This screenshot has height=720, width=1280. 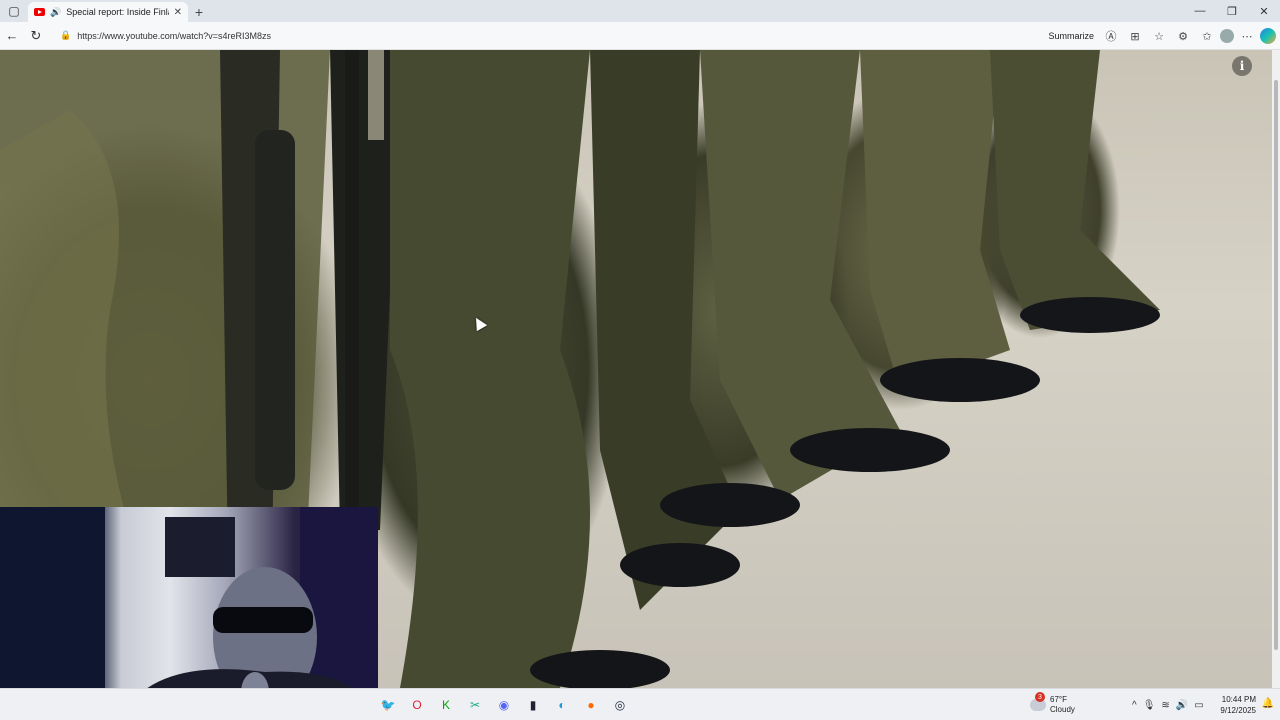 What do you see at coordinates (1134, 705) in the screenshot?
I see `show-hidden-icons-icon: ^` at bounding box center [1134, 705].